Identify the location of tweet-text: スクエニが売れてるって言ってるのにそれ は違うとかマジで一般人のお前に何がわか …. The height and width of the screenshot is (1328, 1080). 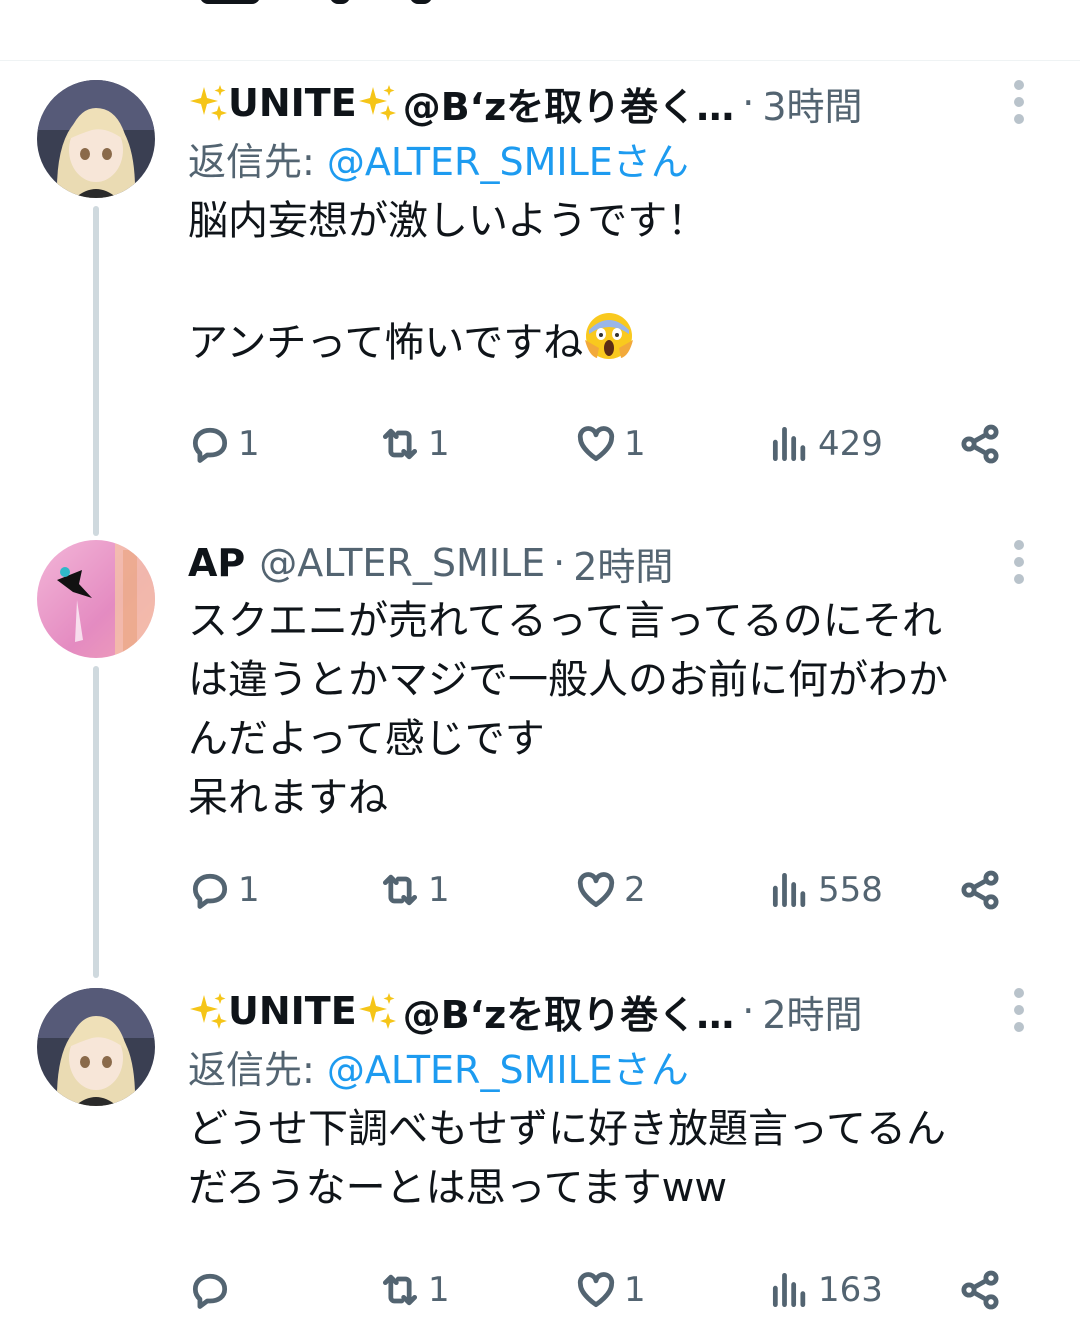
(568, 709).